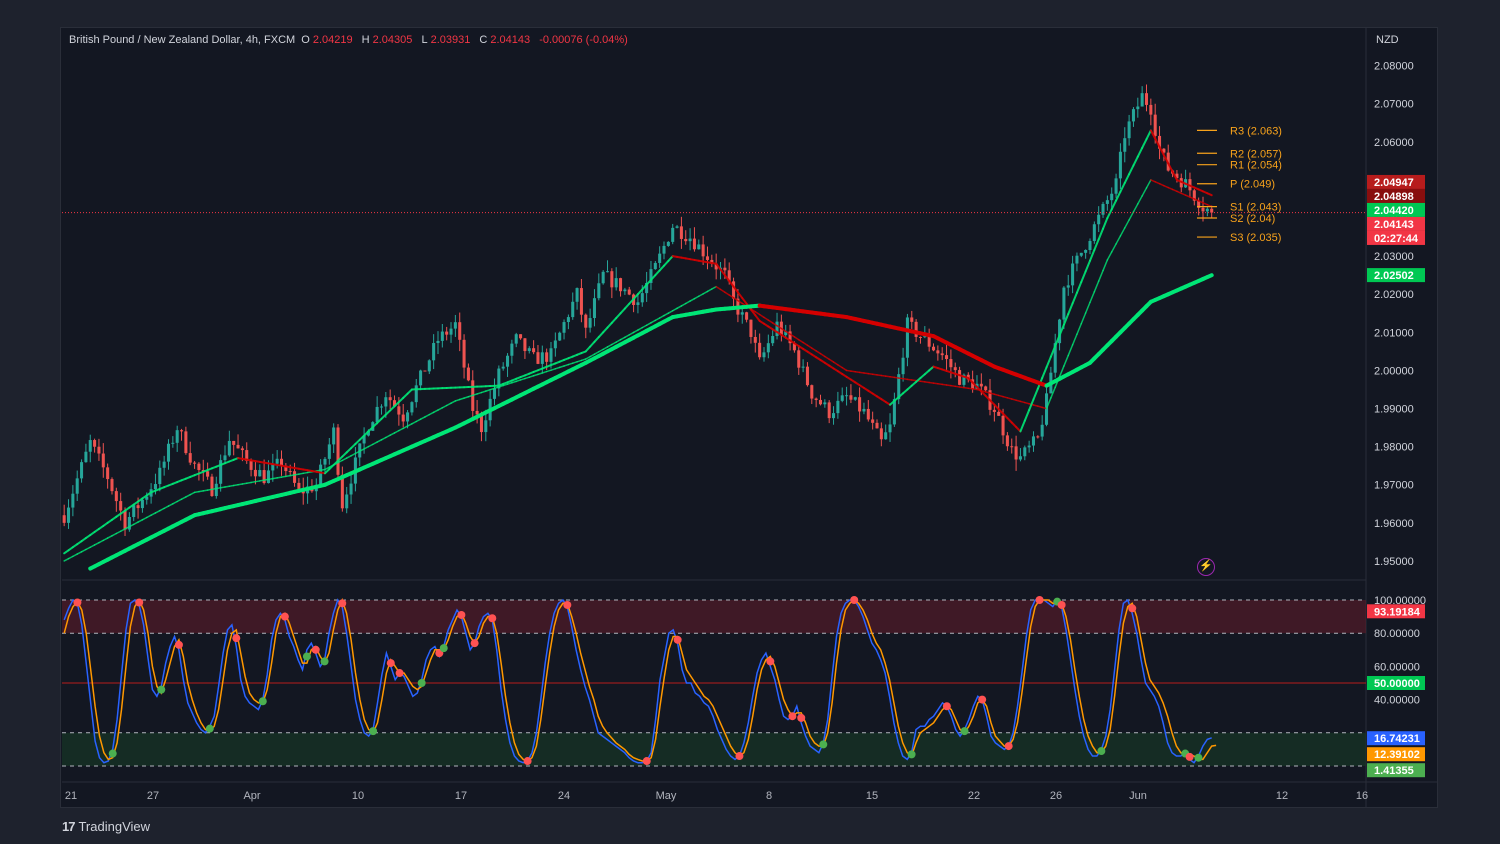  Describe the element at coordinates (1394, 486) in the screenshot. I see `price-tick: 1.97000` at that location.